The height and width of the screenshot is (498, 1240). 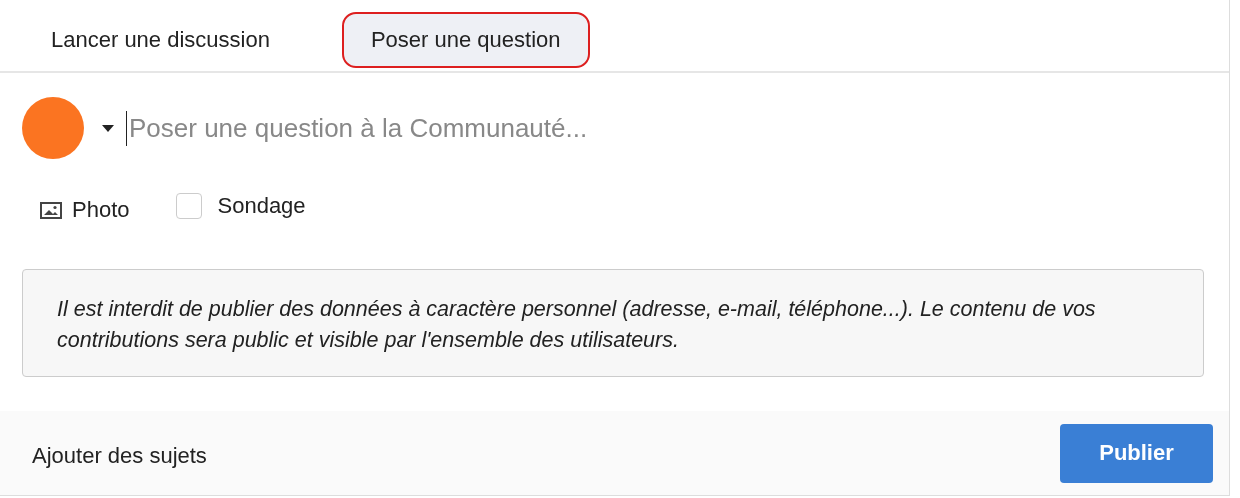 What do you see at coordinates (465, 39) in the screenshot?
I see `tab: Poser une question` at bounding box center [465, 39].